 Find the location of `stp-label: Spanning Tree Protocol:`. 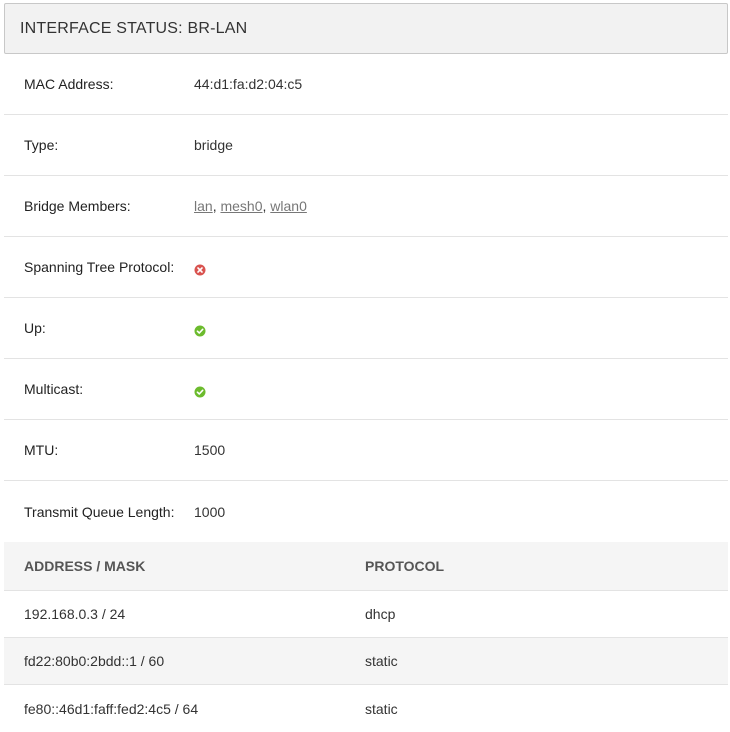

stp-label: Spanning Tree Protocol: is located at coordinates (99, 267).